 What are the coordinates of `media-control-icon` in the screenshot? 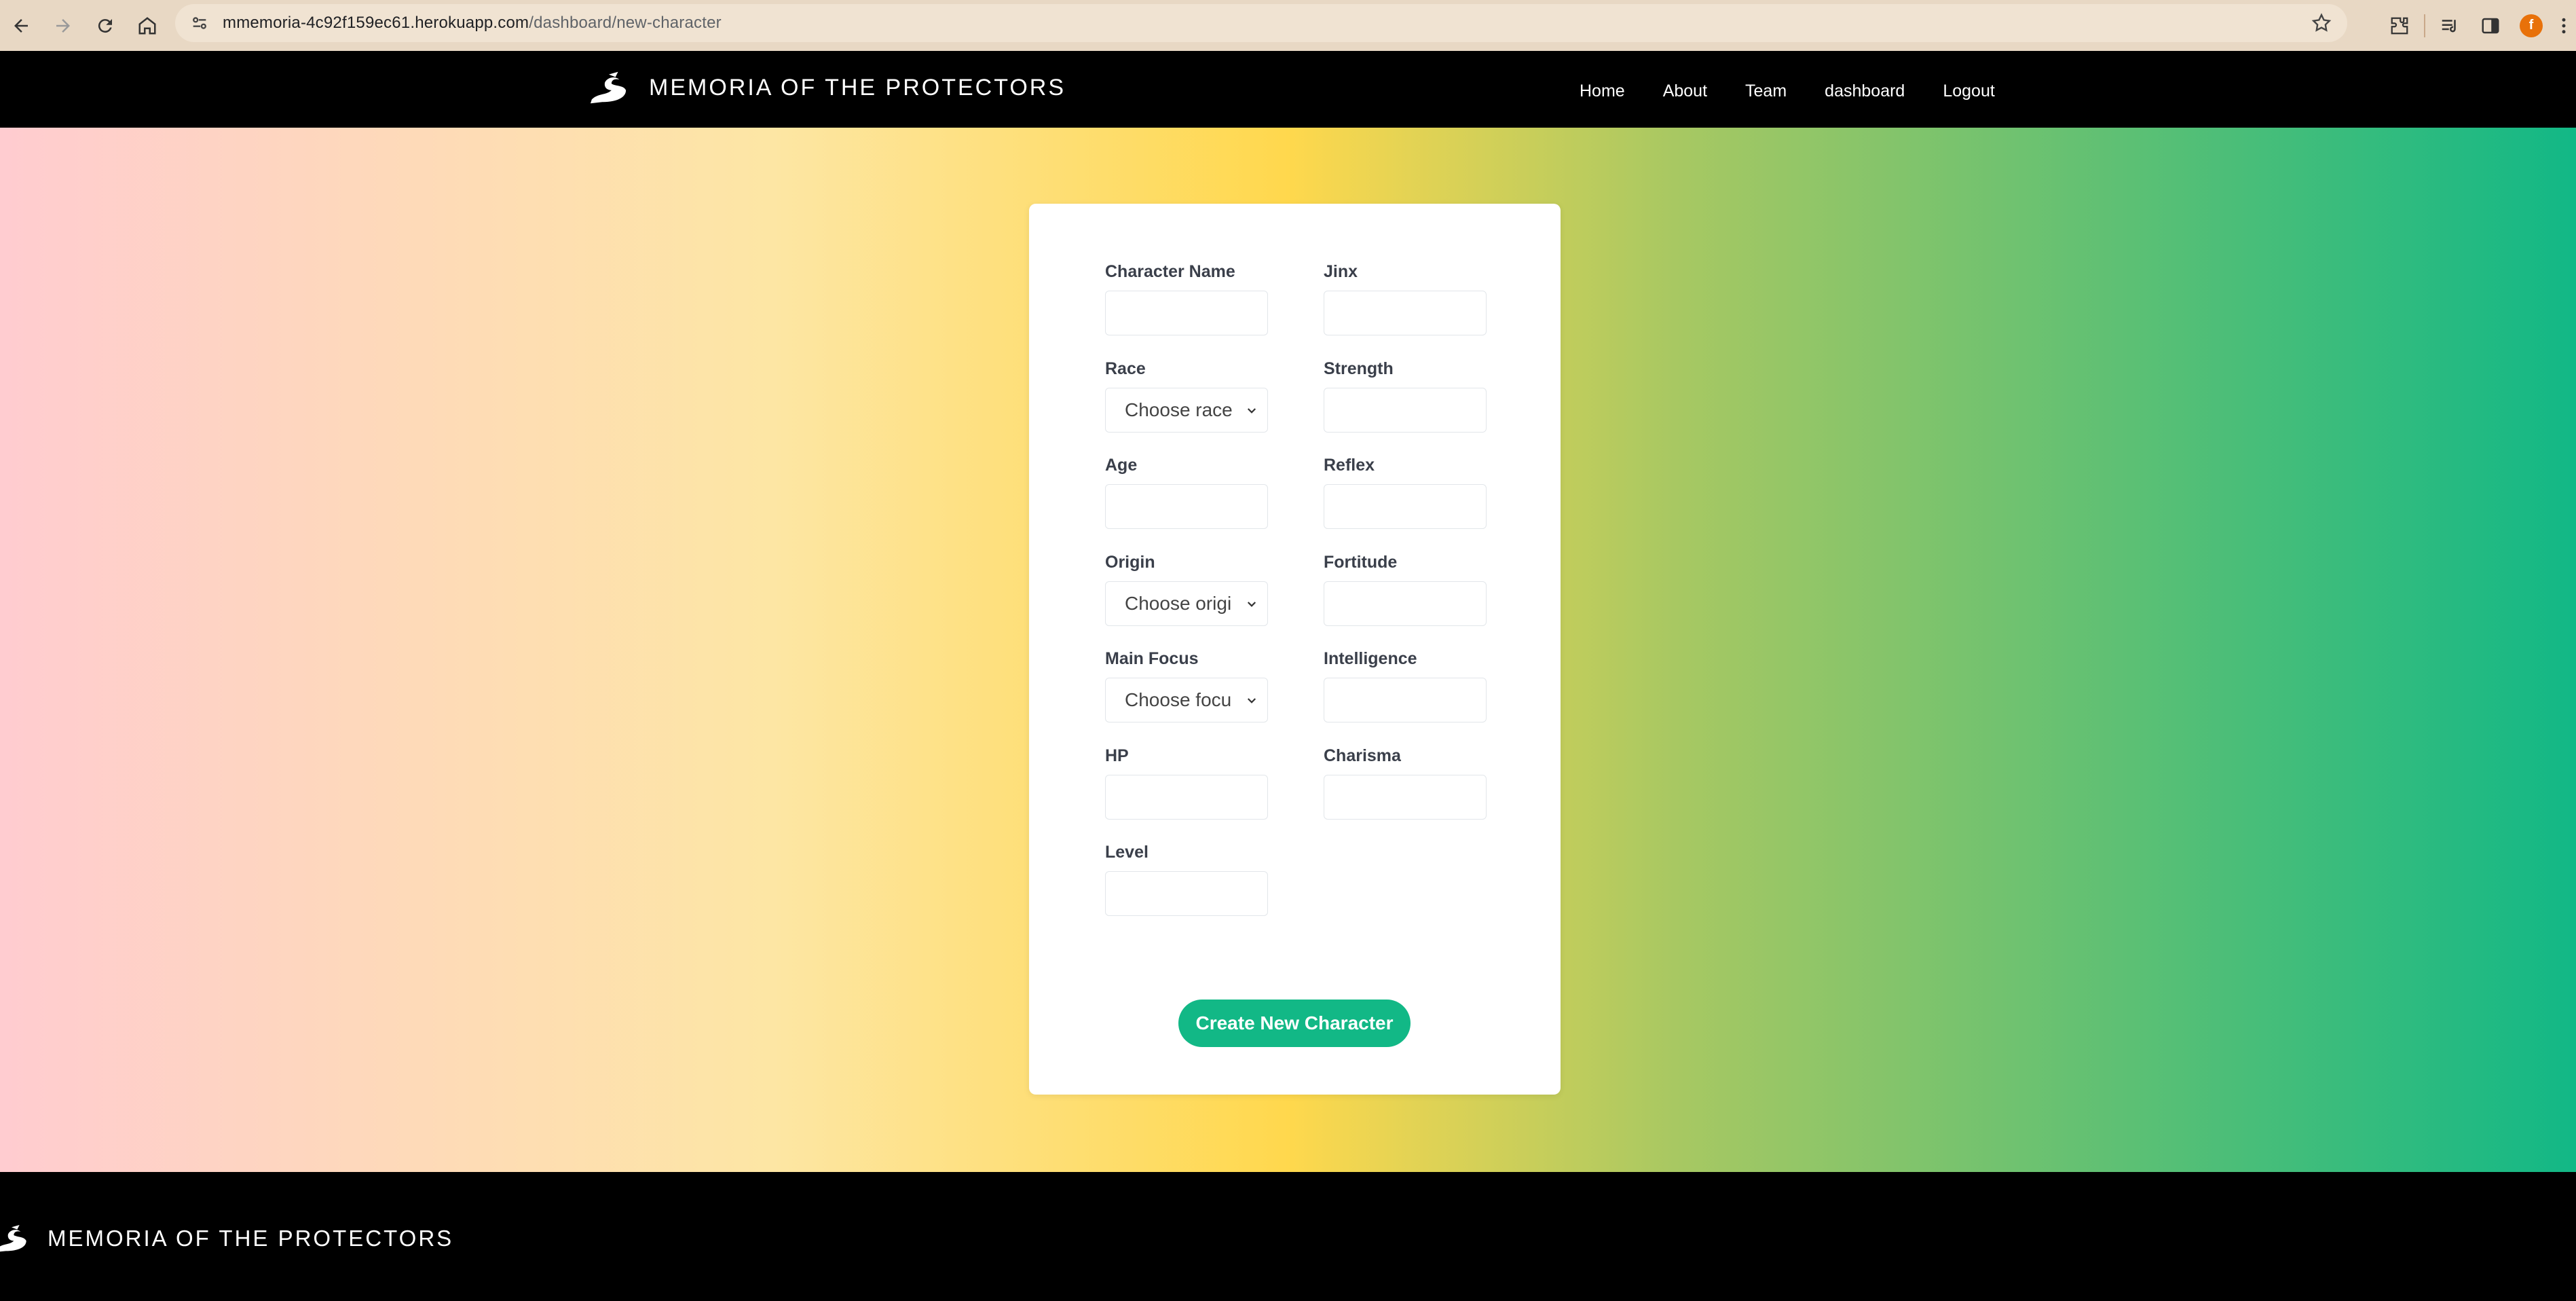 It's located at (2450, 25).